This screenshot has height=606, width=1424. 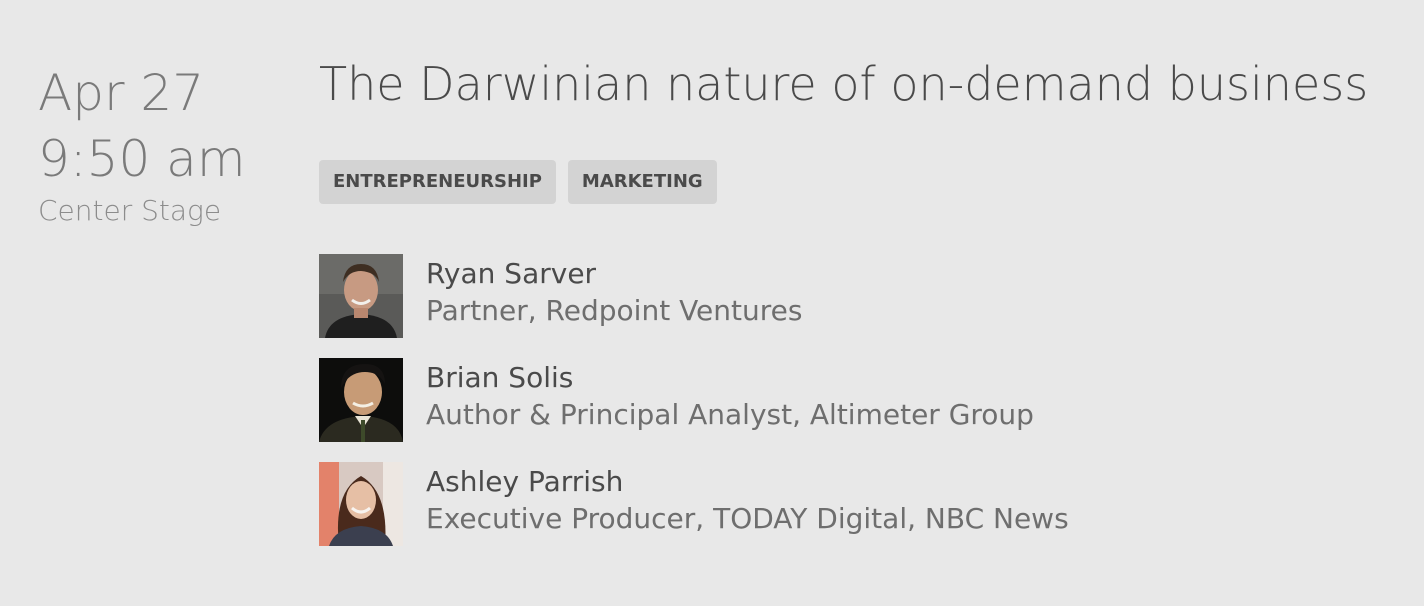 What do you see at coordinates (864, 296) in the screenshot?
I see `speaker-item-ryan-sarver: Ryan Sarver Partner, Redpoint Ventures` at bounding box center [864, 296].